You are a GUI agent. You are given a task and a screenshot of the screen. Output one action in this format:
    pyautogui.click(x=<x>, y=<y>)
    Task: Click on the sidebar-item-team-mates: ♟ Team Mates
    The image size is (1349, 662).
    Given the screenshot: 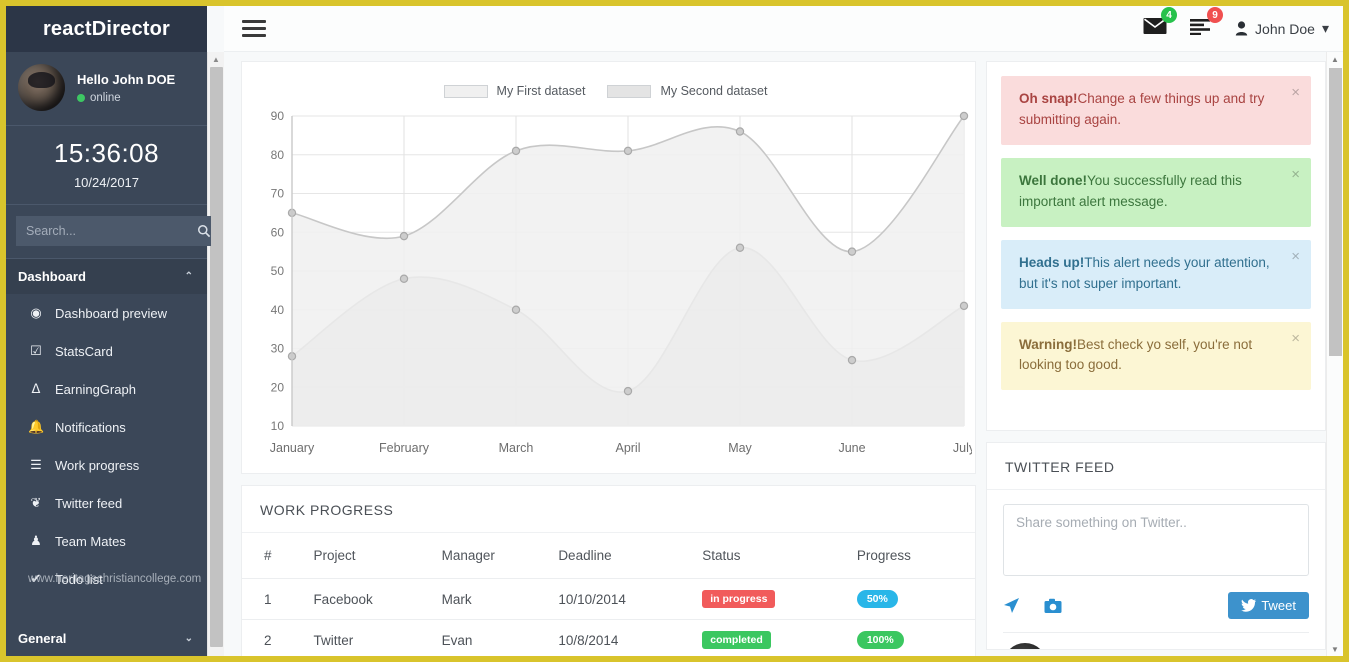 What is the action you would take?
    pyautogui.click(x=106, y=541)
    